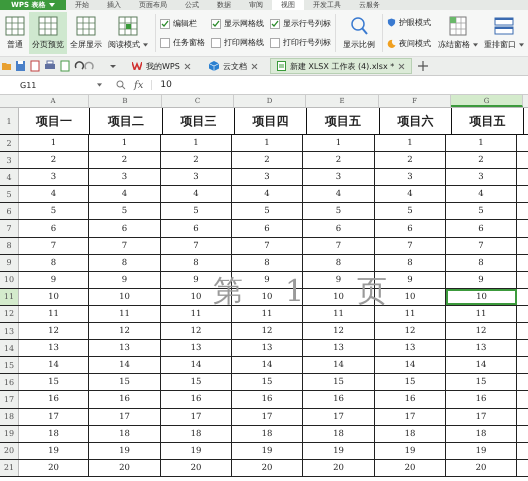 This screenshot has width=528, height=481. Describe the element at coordinates (9, 177) in the screenshot. I see `row-header: 4` at that location.